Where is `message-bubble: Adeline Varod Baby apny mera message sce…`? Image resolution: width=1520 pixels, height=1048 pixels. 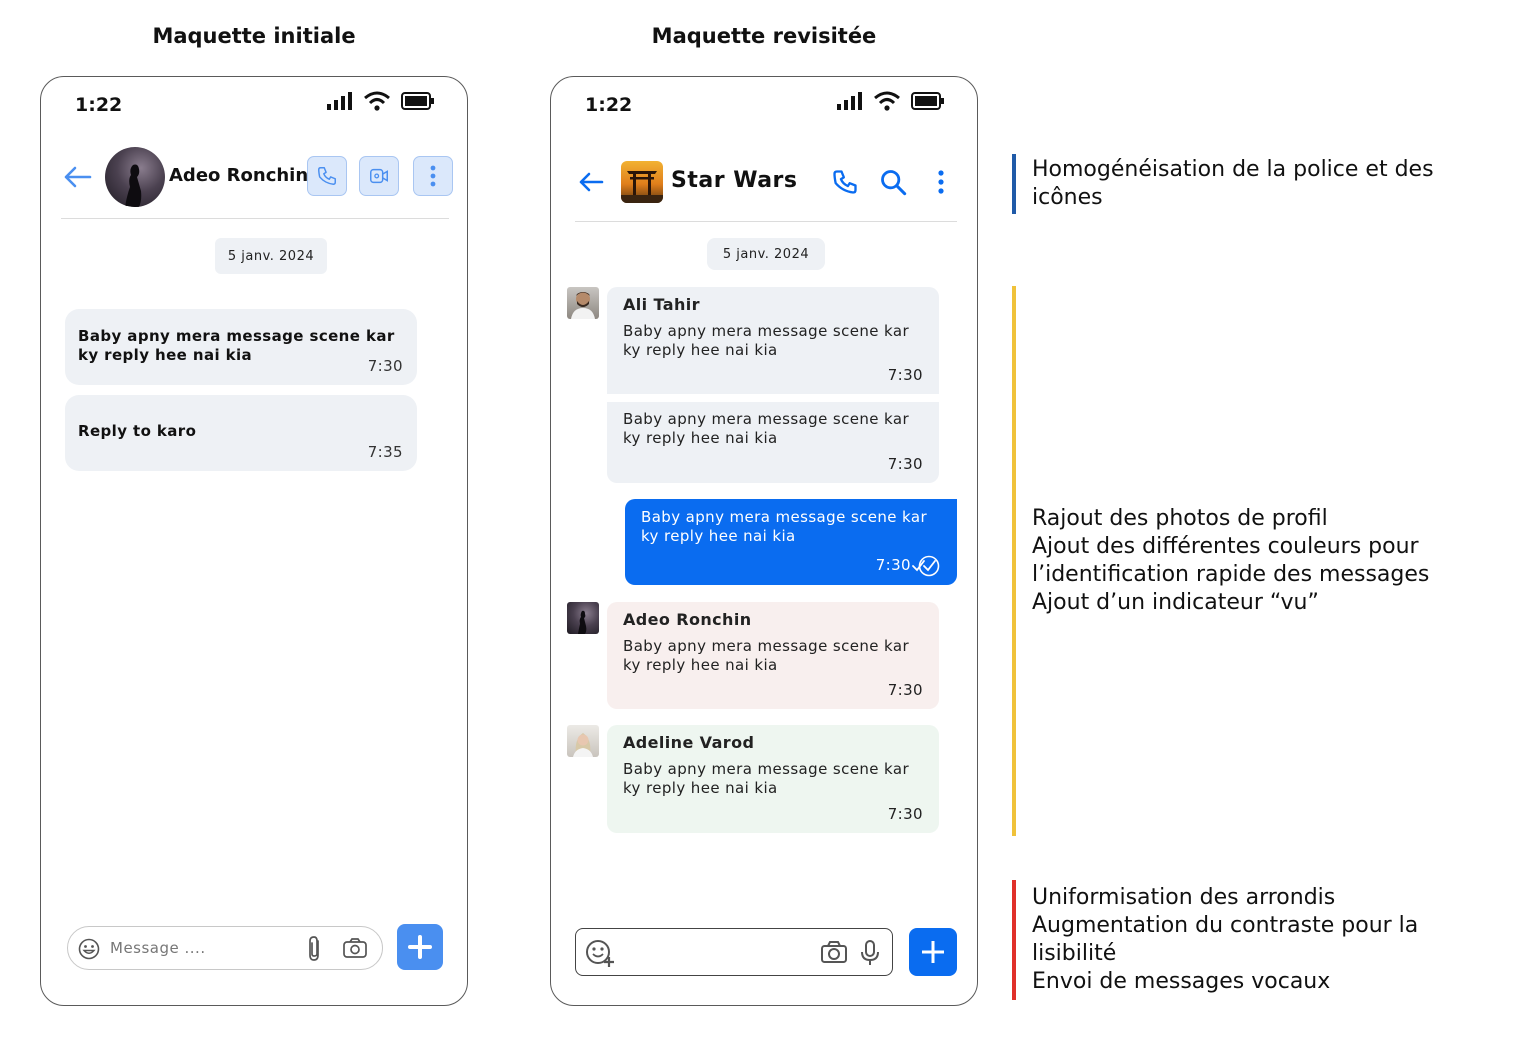 message-bubble: Adeline Varod Baby apny mera message sce… is located at coordinates (773, 779).